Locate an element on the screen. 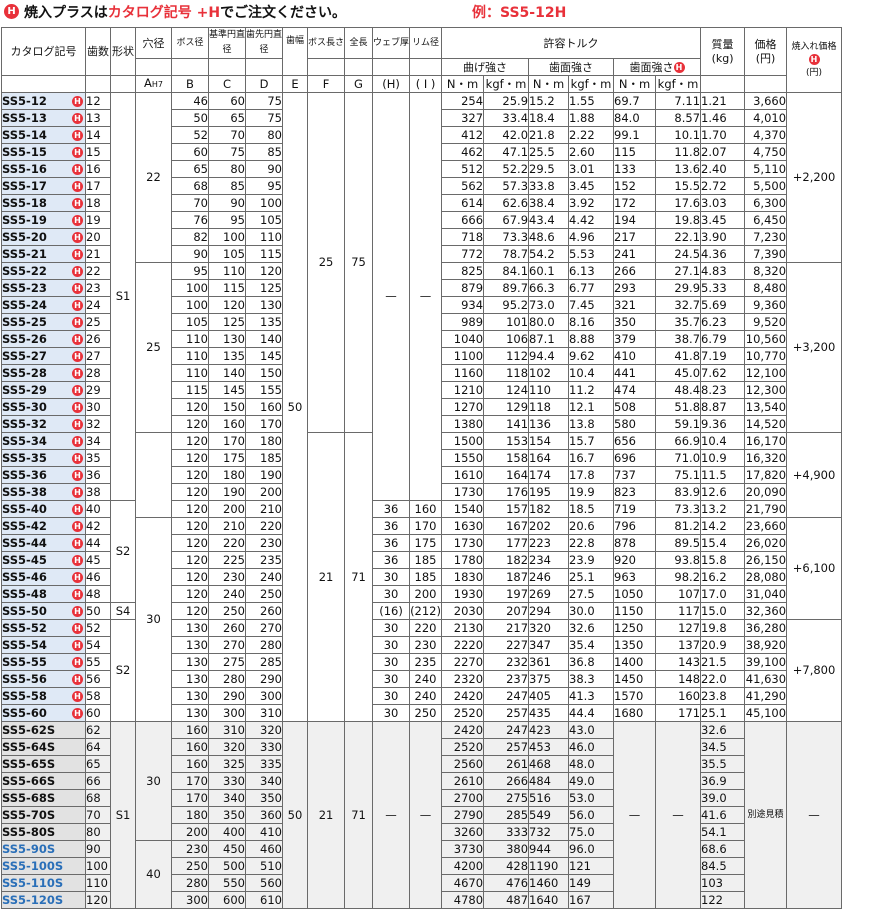 This screenshot has height=909, width=880. boss-dia: 160 is located at coordinates (190, 730).